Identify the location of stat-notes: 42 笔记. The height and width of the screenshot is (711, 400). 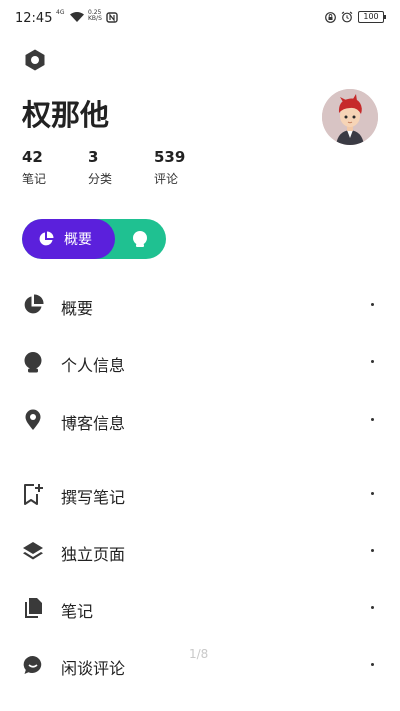
(55, 167).